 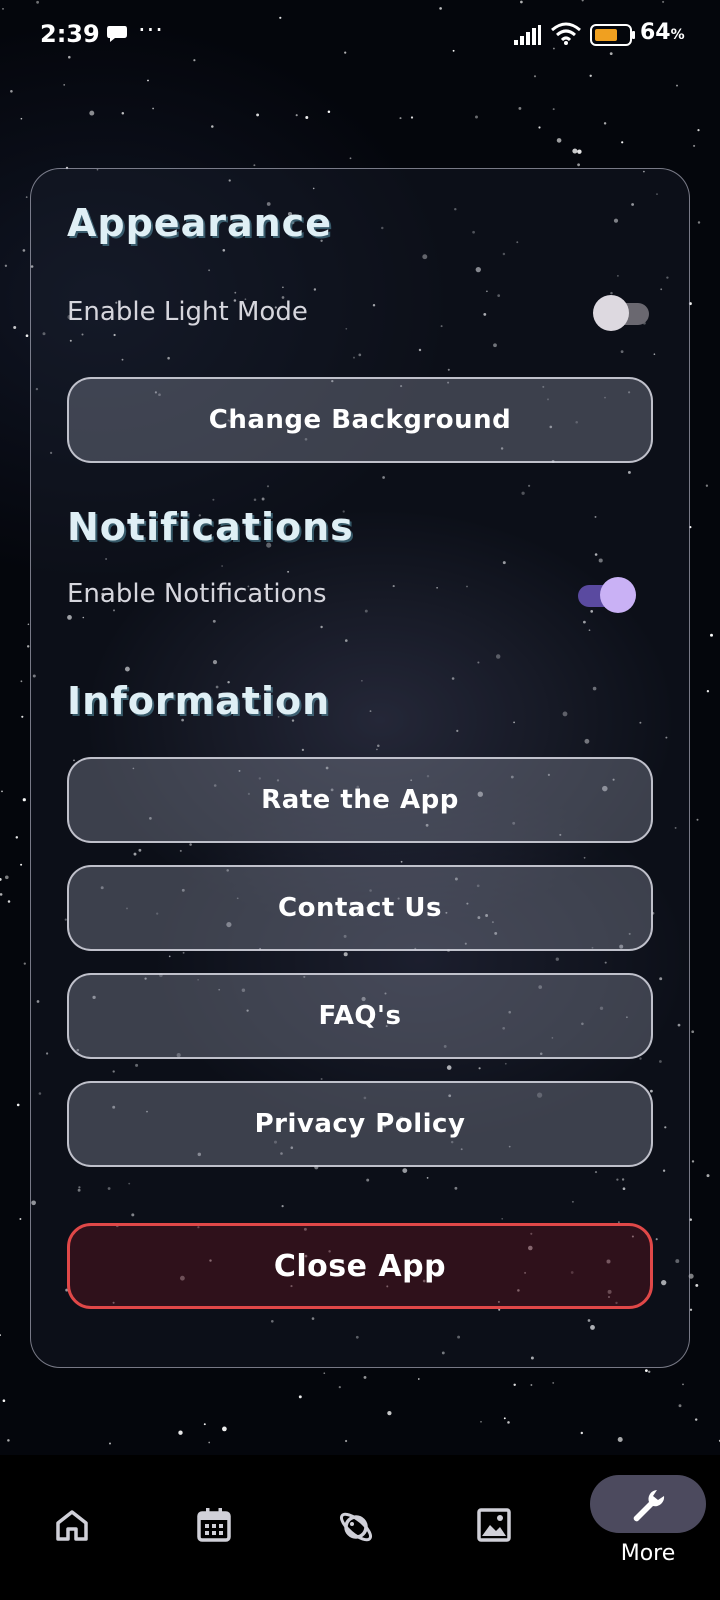 I want to click on notifications-toggle, so click(x=606, y=595).